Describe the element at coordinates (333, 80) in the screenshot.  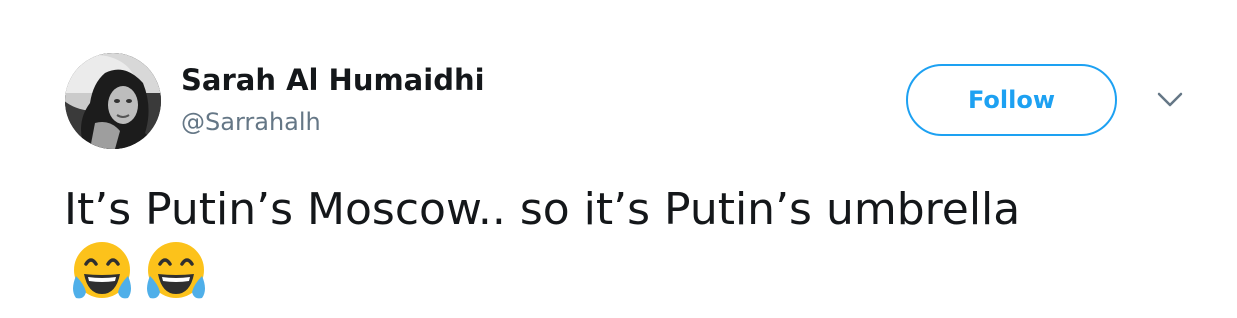
I see `author-display-name: Sarah Al Humaidhi` at that location.